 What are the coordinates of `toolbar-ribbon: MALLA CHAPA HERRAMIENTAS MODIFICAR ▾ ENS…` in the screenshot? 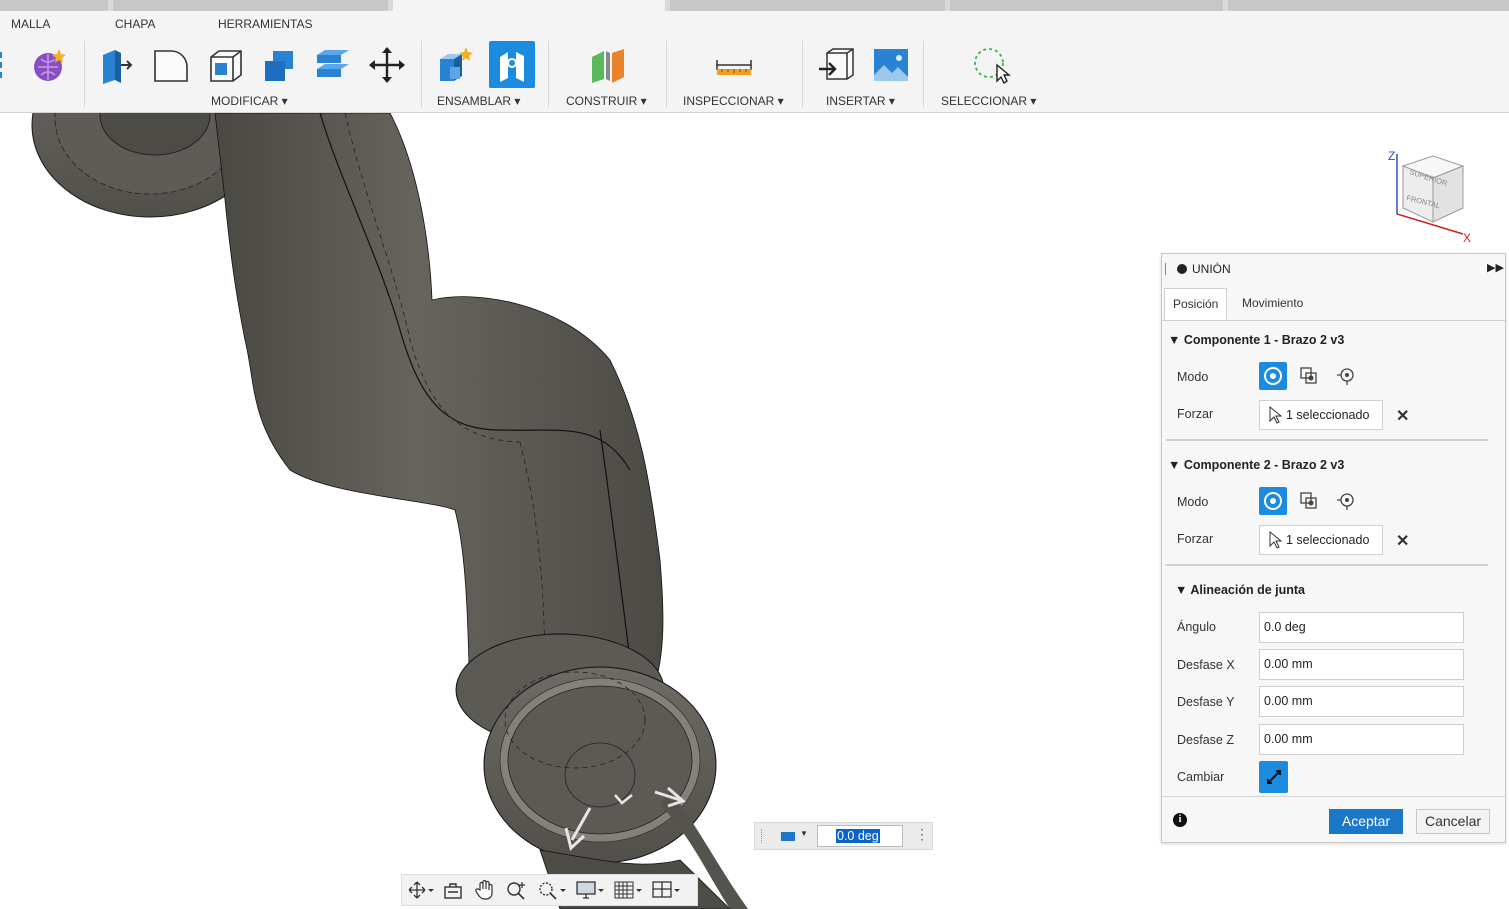 It's located at (754, 62).